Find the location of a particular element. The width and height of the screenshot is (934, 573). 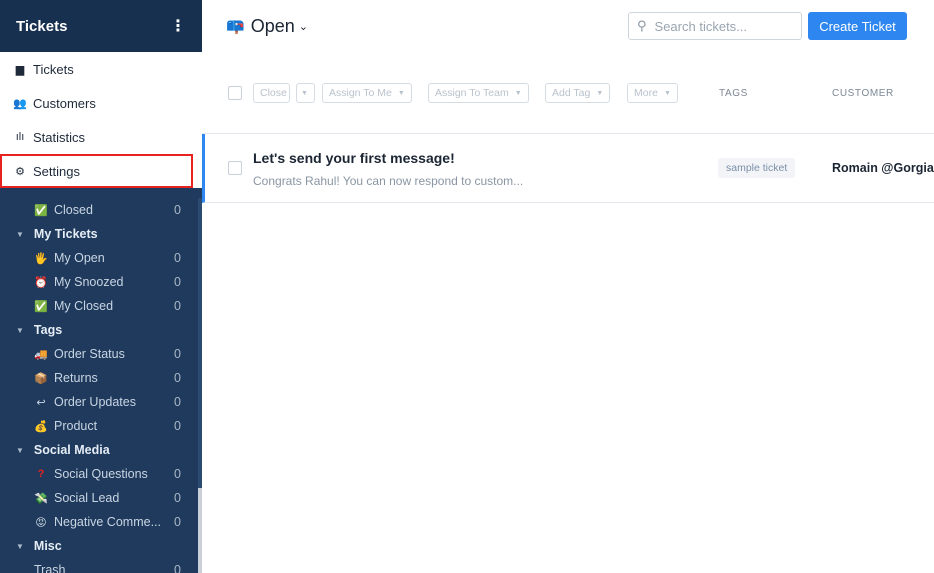

assign-to-me-button: Assign To Me ▼ is located at coordinates (367, 93).